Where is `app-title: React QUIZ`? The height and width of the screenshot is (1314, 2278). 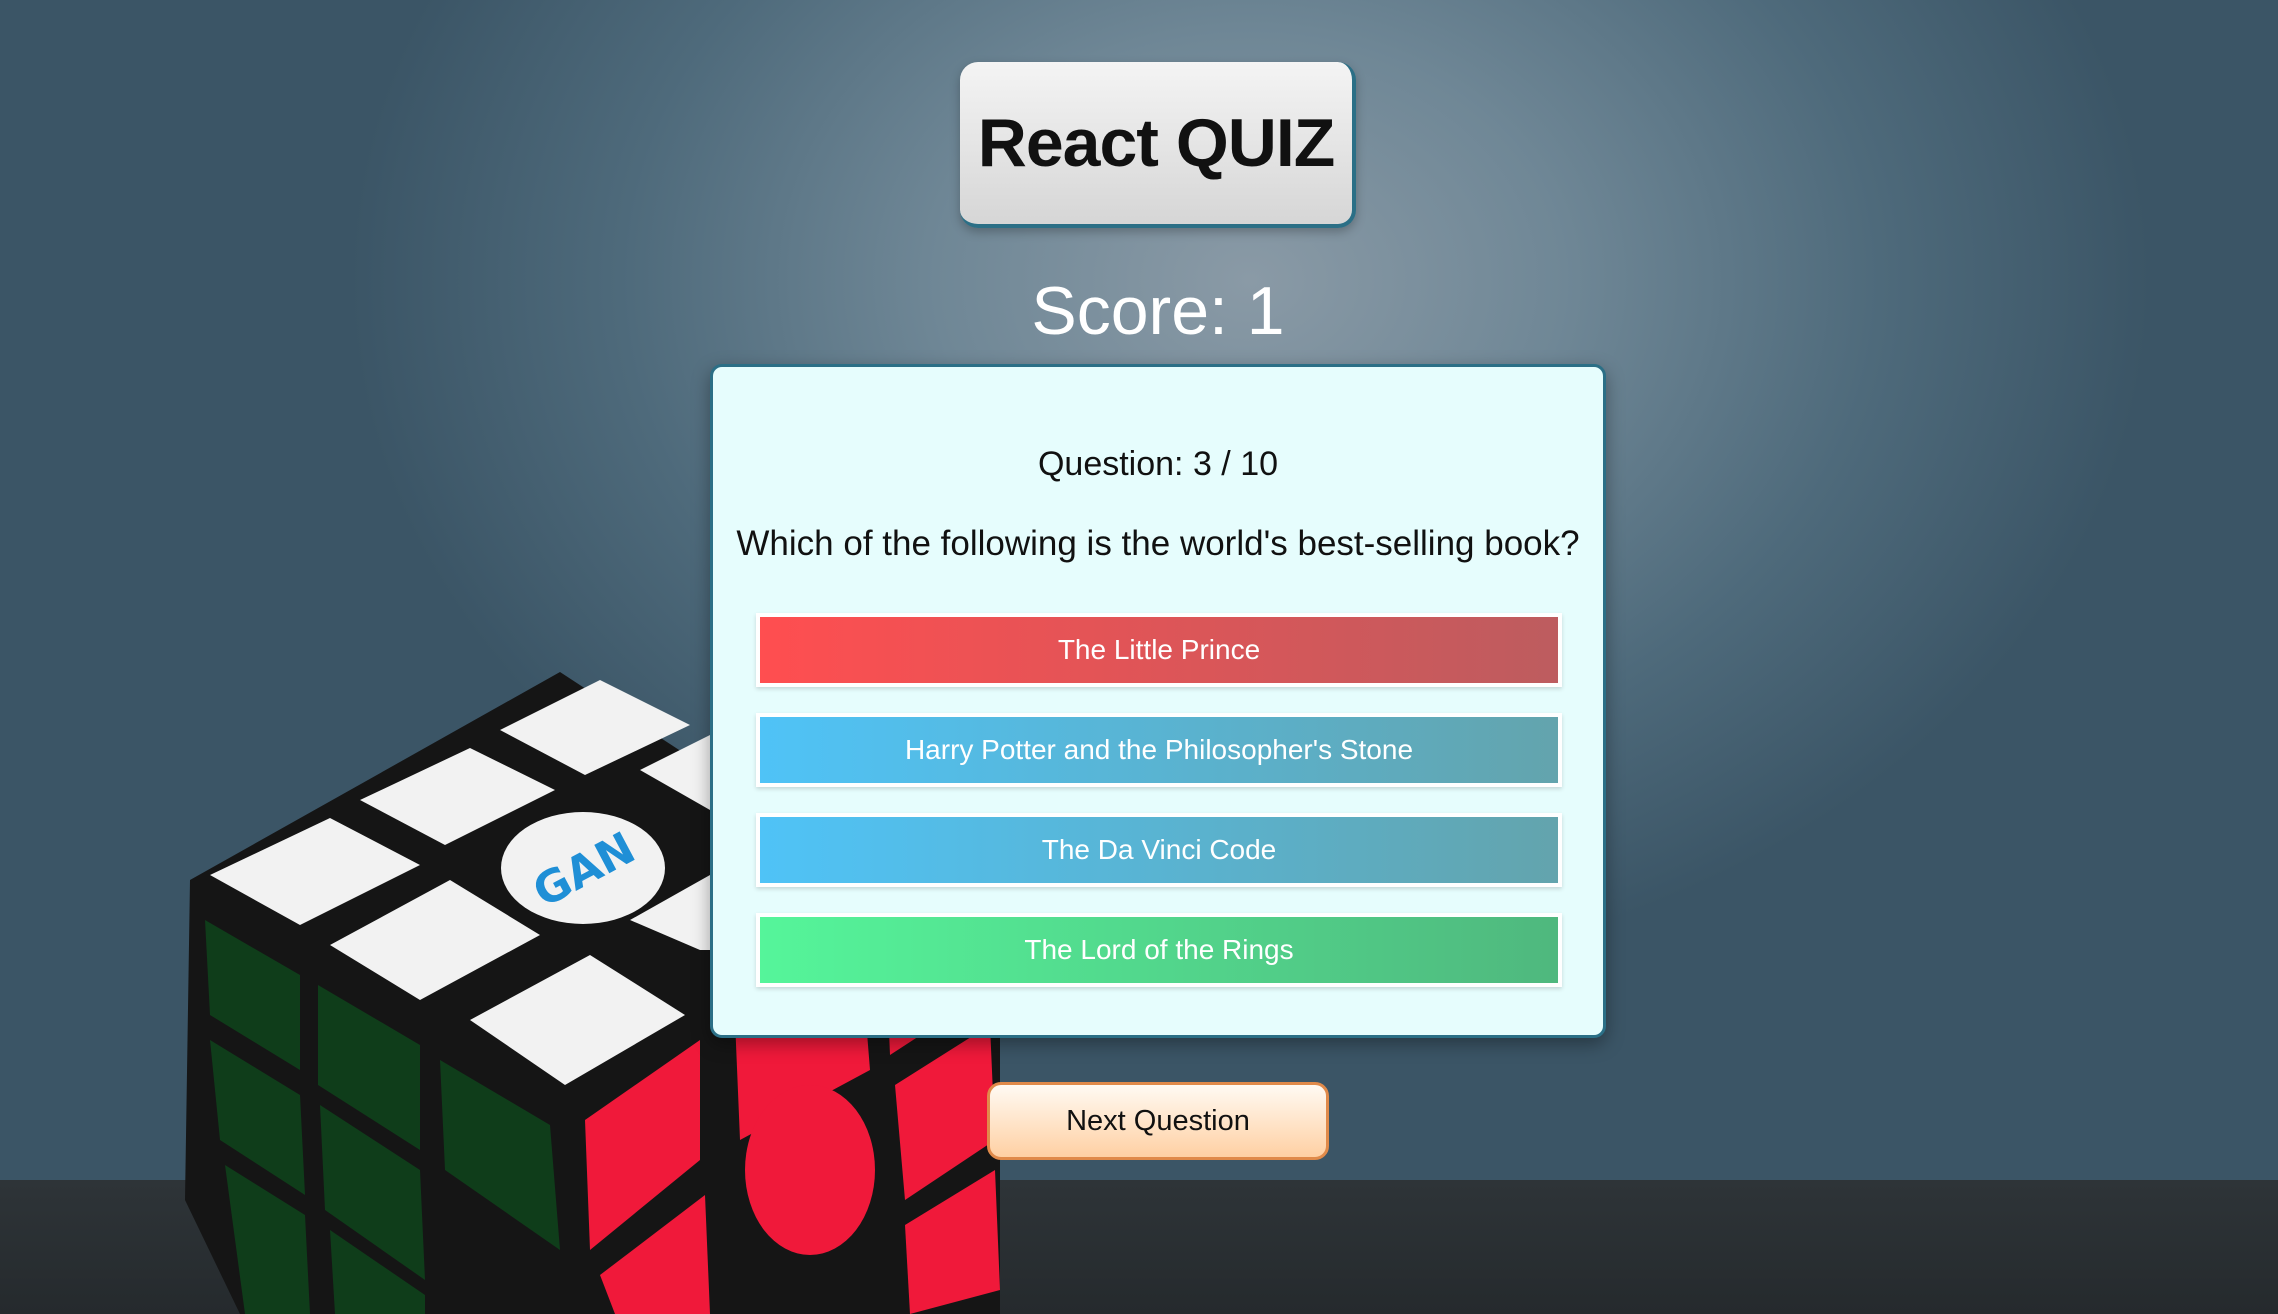 app-title: React QUIZ is located at coordinates (1156, 143).